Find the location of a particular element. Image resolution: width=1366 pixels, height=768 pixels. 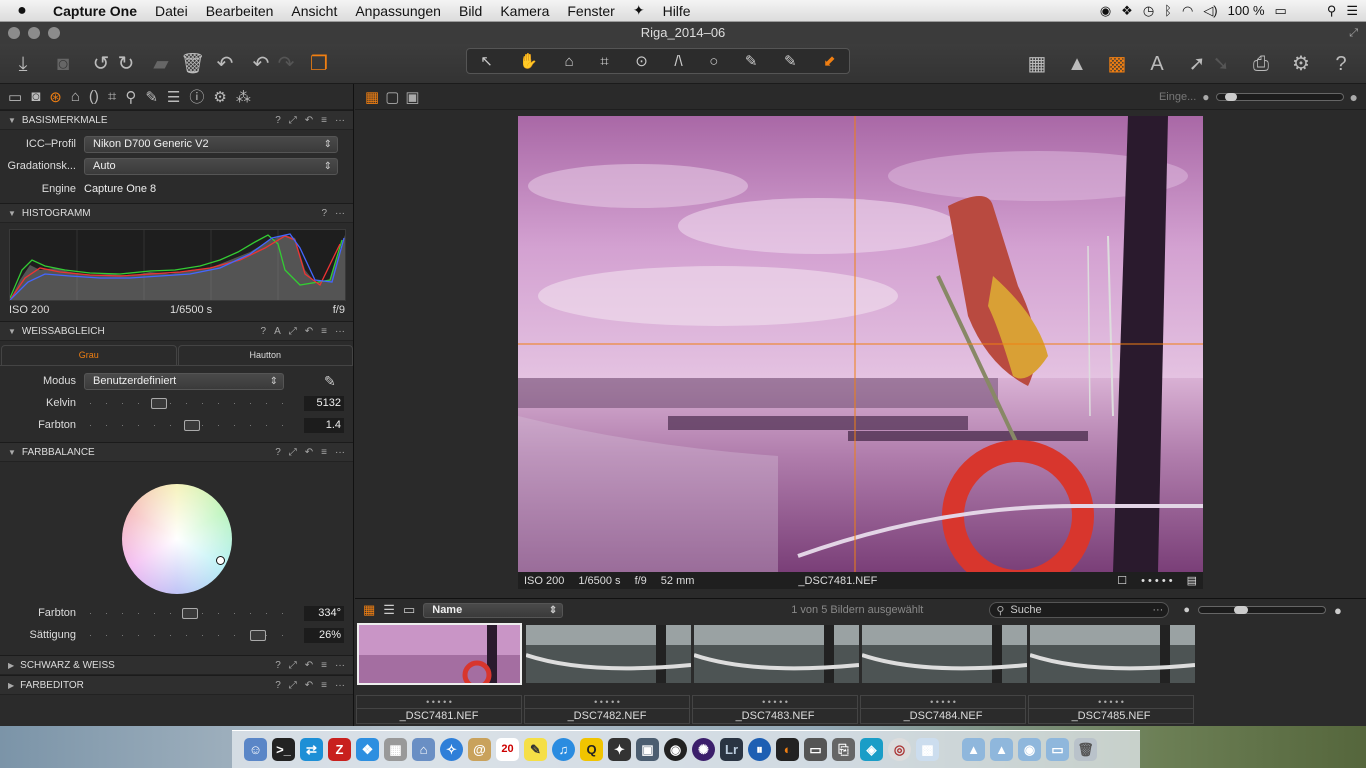

pan-cursor-icon: ✋ is located at coordinates (528, 61).